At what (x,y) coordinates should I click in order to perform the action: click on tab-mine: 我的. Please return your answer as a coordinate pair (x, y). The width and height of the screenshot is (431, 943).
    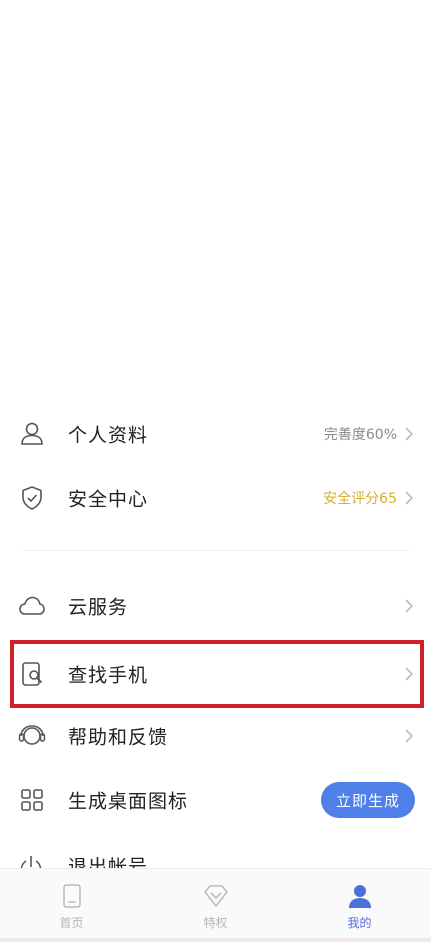
    Looking at the image, I should click on (359, 906).